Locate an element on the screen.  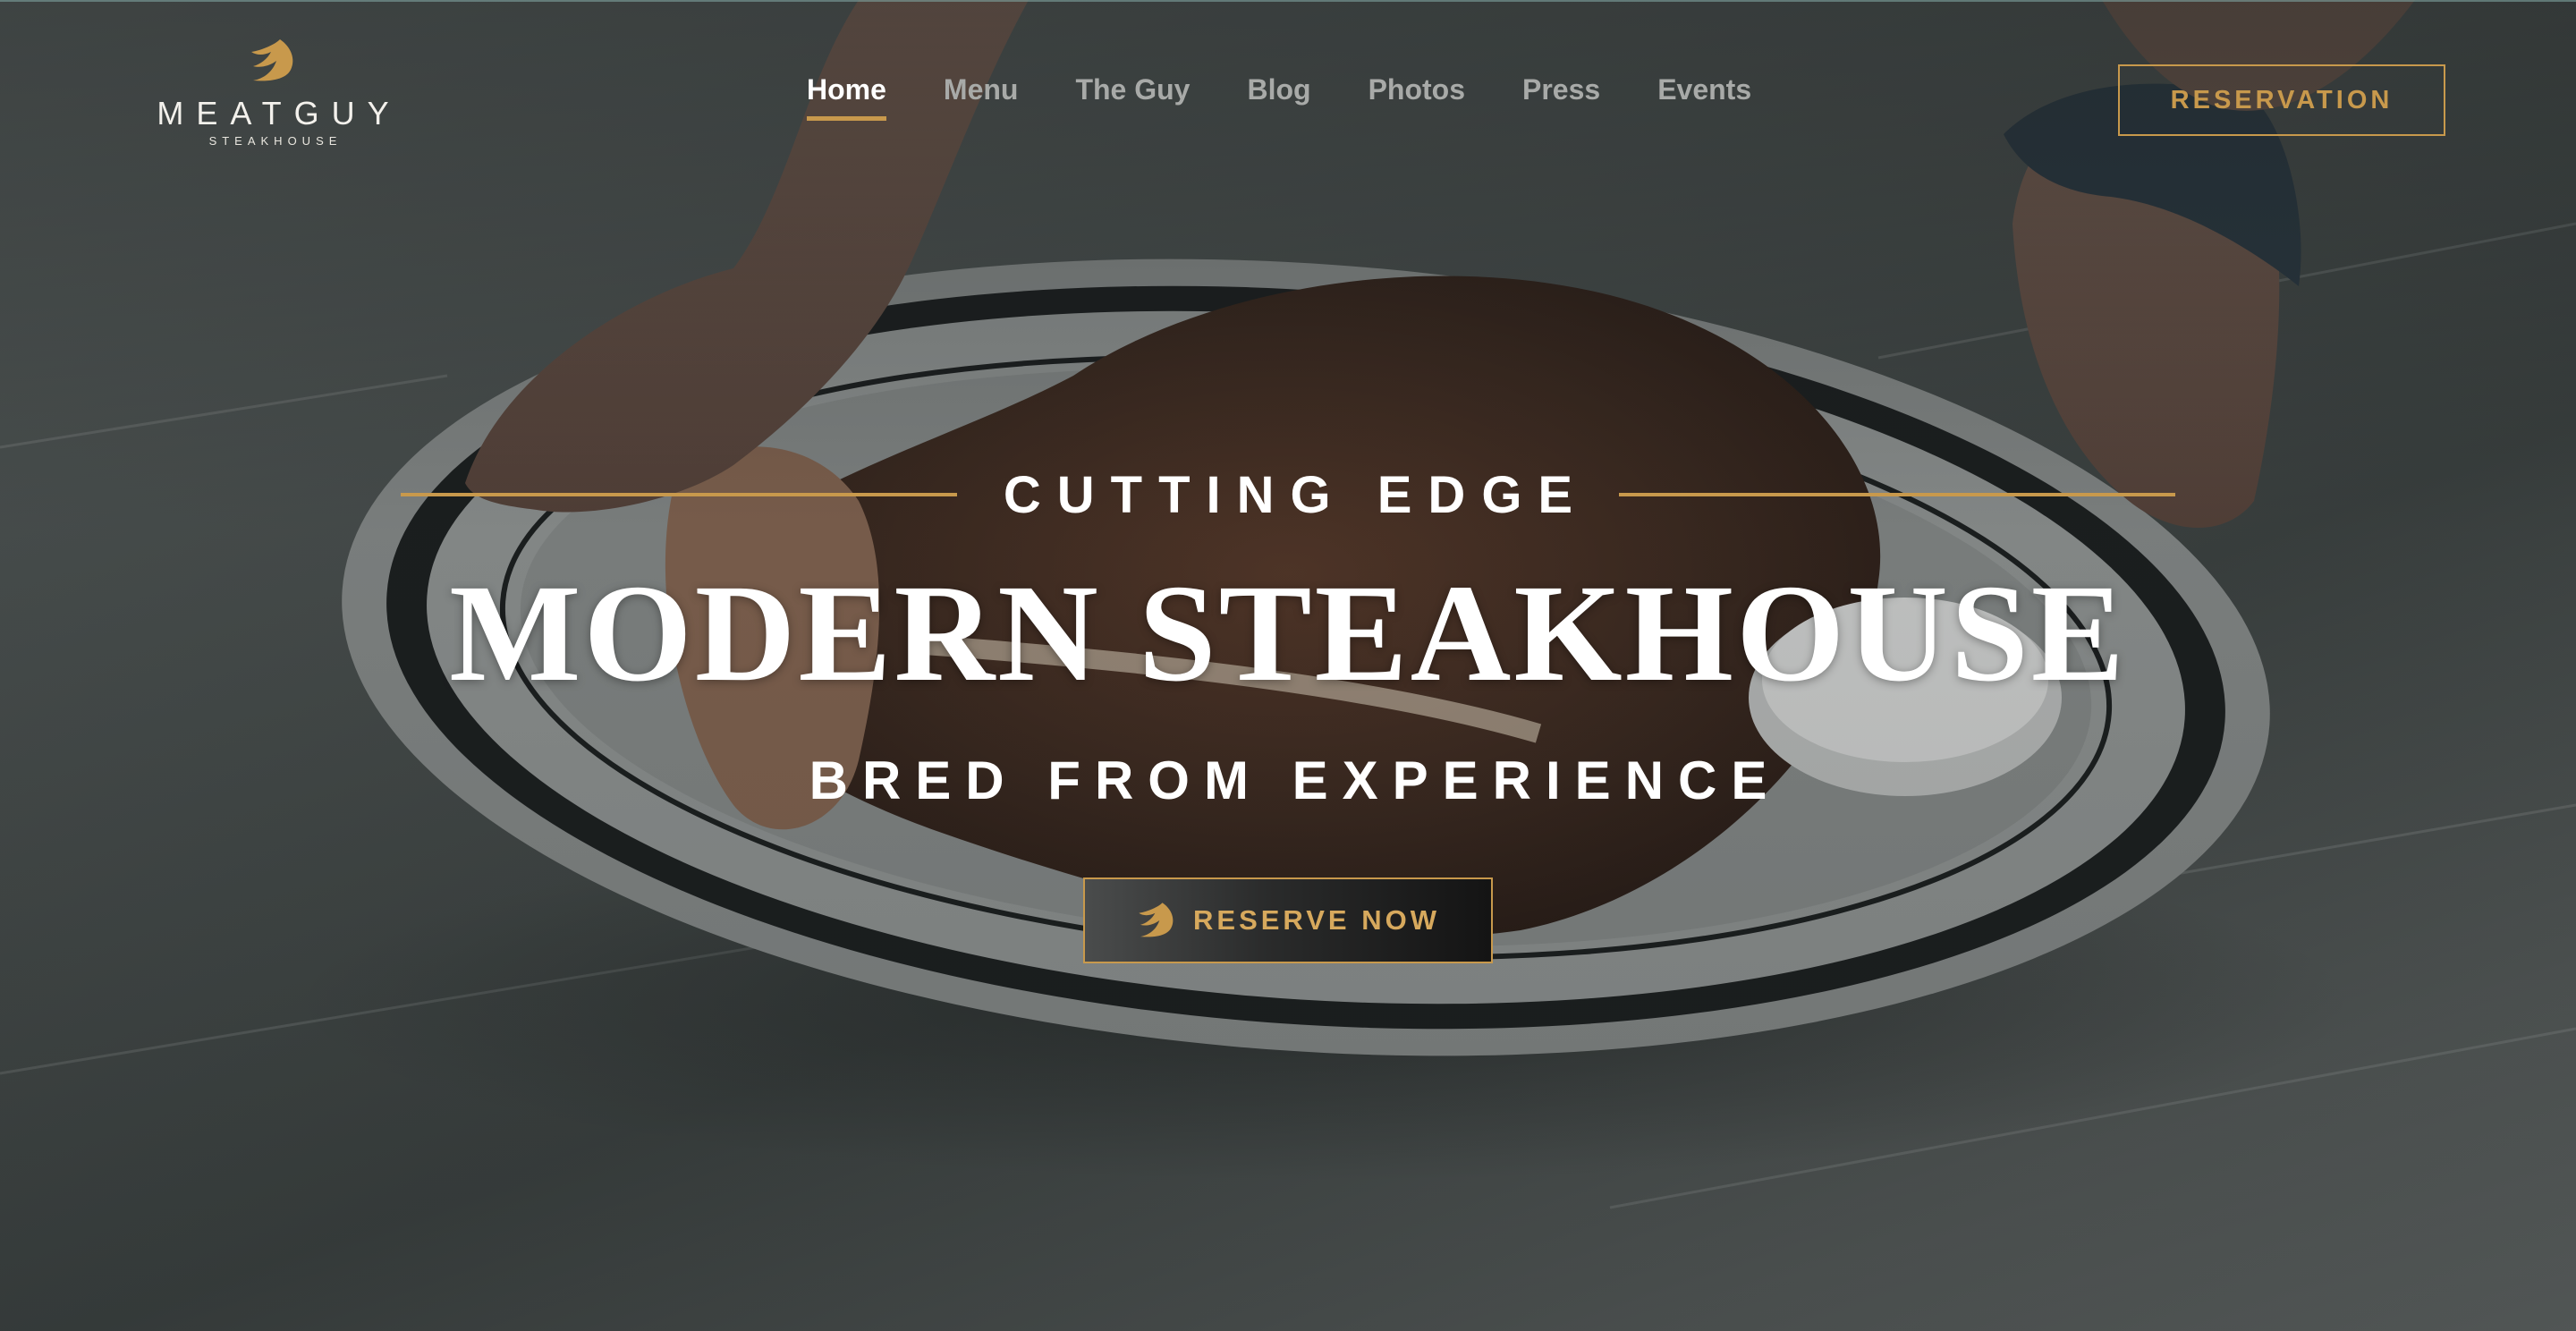
nav-item-blog: Blog is located at coordinates (1278, 97).